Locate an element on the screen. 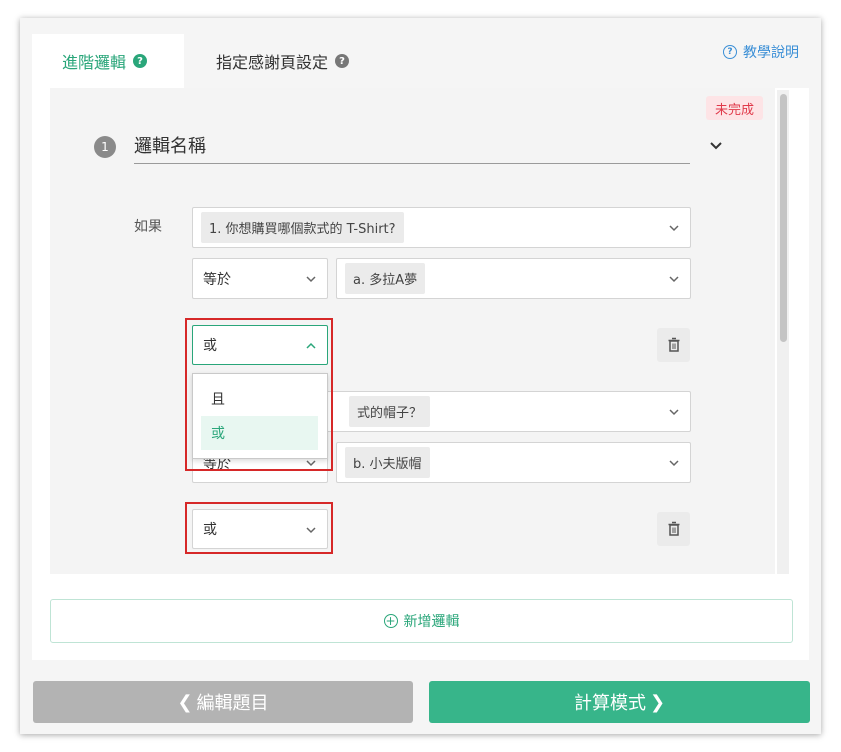  status-badge: 未完成 is located at coordinates (735, 108).